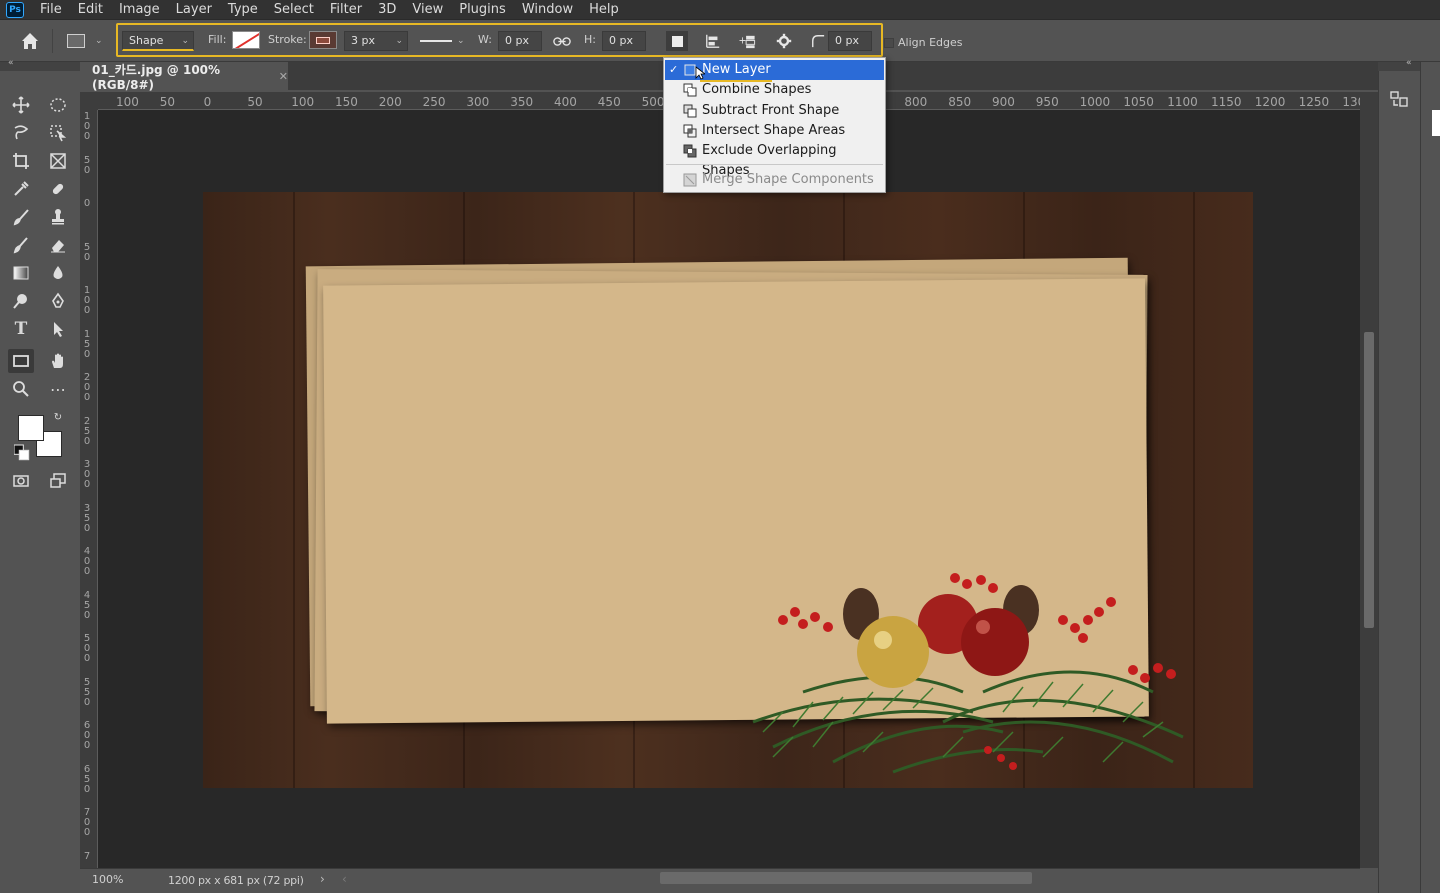  Describe the element at coordinates (21, 217) in the screenshot. I see `brush-tool-icon` at that location.